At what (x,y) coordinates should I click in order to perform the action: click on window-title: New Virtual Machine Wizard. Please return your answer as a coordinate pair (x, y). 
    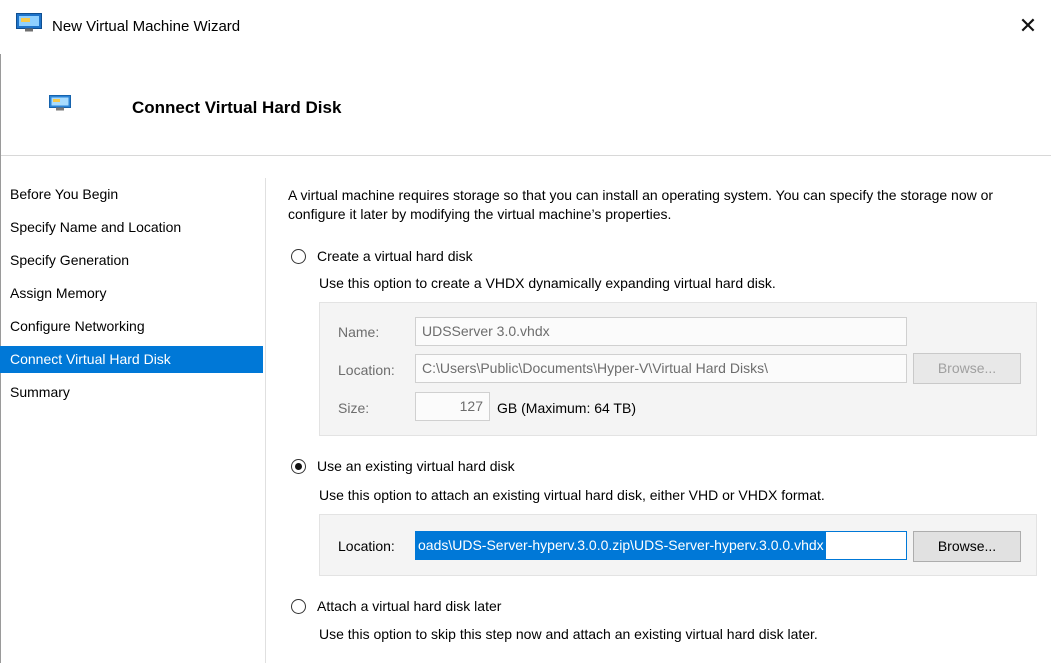
    Looking at the image, I should click on (146, 26).